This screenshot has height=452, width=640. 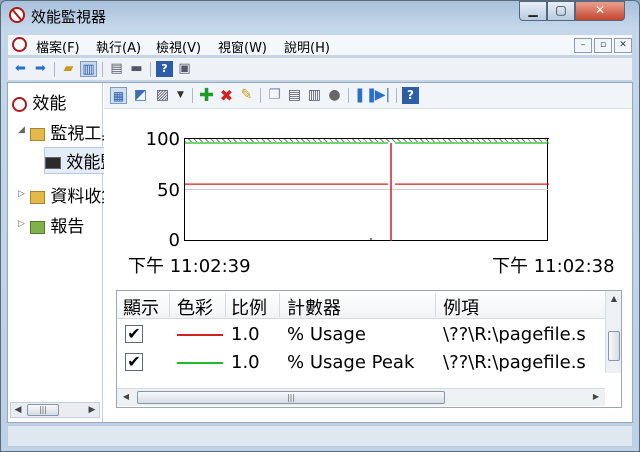 What do you see at coordinates (603, 45) in the screenshot?
I see `mdi-restore-button: ▫` at bounding box center [603, 45].